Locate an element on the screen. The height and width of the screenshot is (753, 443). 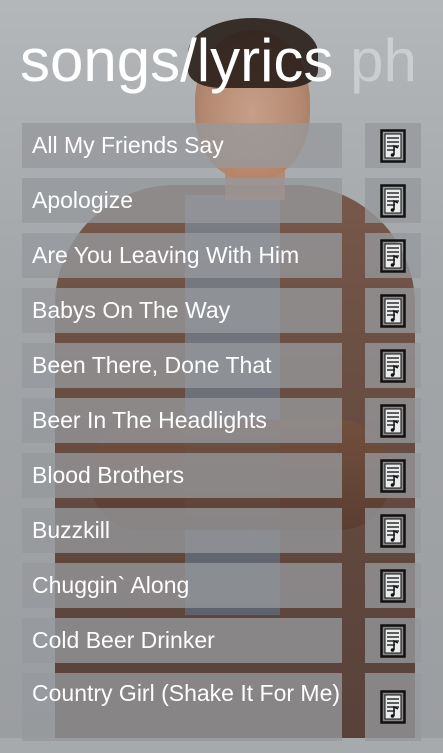
song-title-button: Been There, Done That is located at coordinates (182, 365).